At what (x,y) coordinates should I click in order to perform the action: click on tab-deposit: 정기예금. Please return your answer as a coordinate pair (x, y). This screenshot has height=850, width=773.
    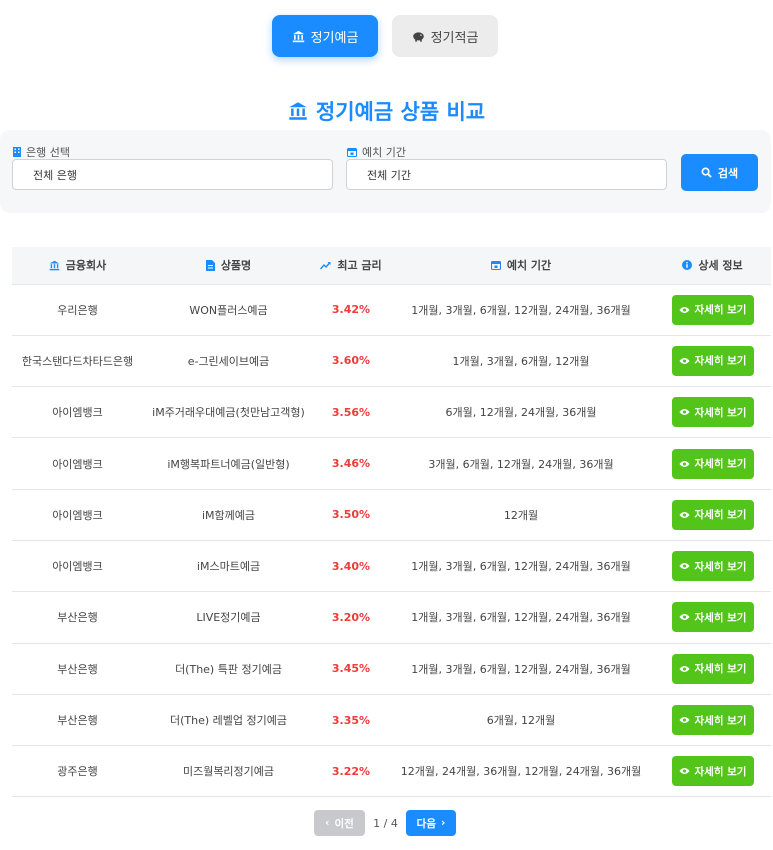
    Looking at the image, I should click on (325, 36).